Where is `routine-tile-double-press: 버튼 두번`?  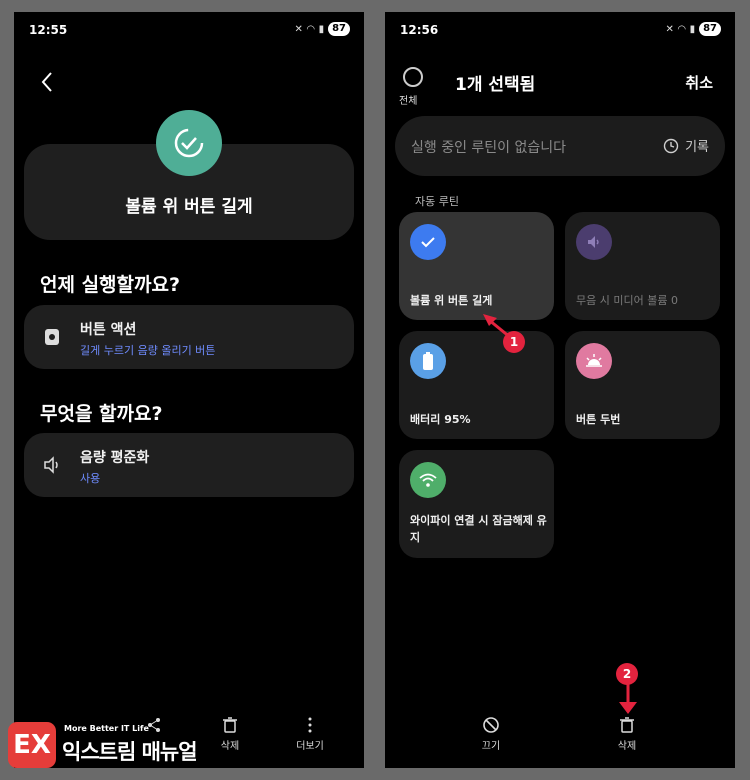 routine-tile-double-press: 버튼 두번 is located at coordinates (642, 385).